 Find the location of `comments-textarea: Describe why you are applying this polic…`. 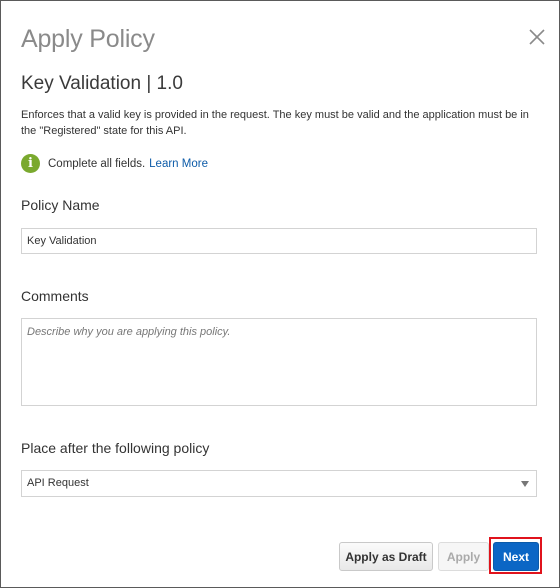

comments-textarea: Describe why you are applying this polic… is located at coordinates (279, 362).